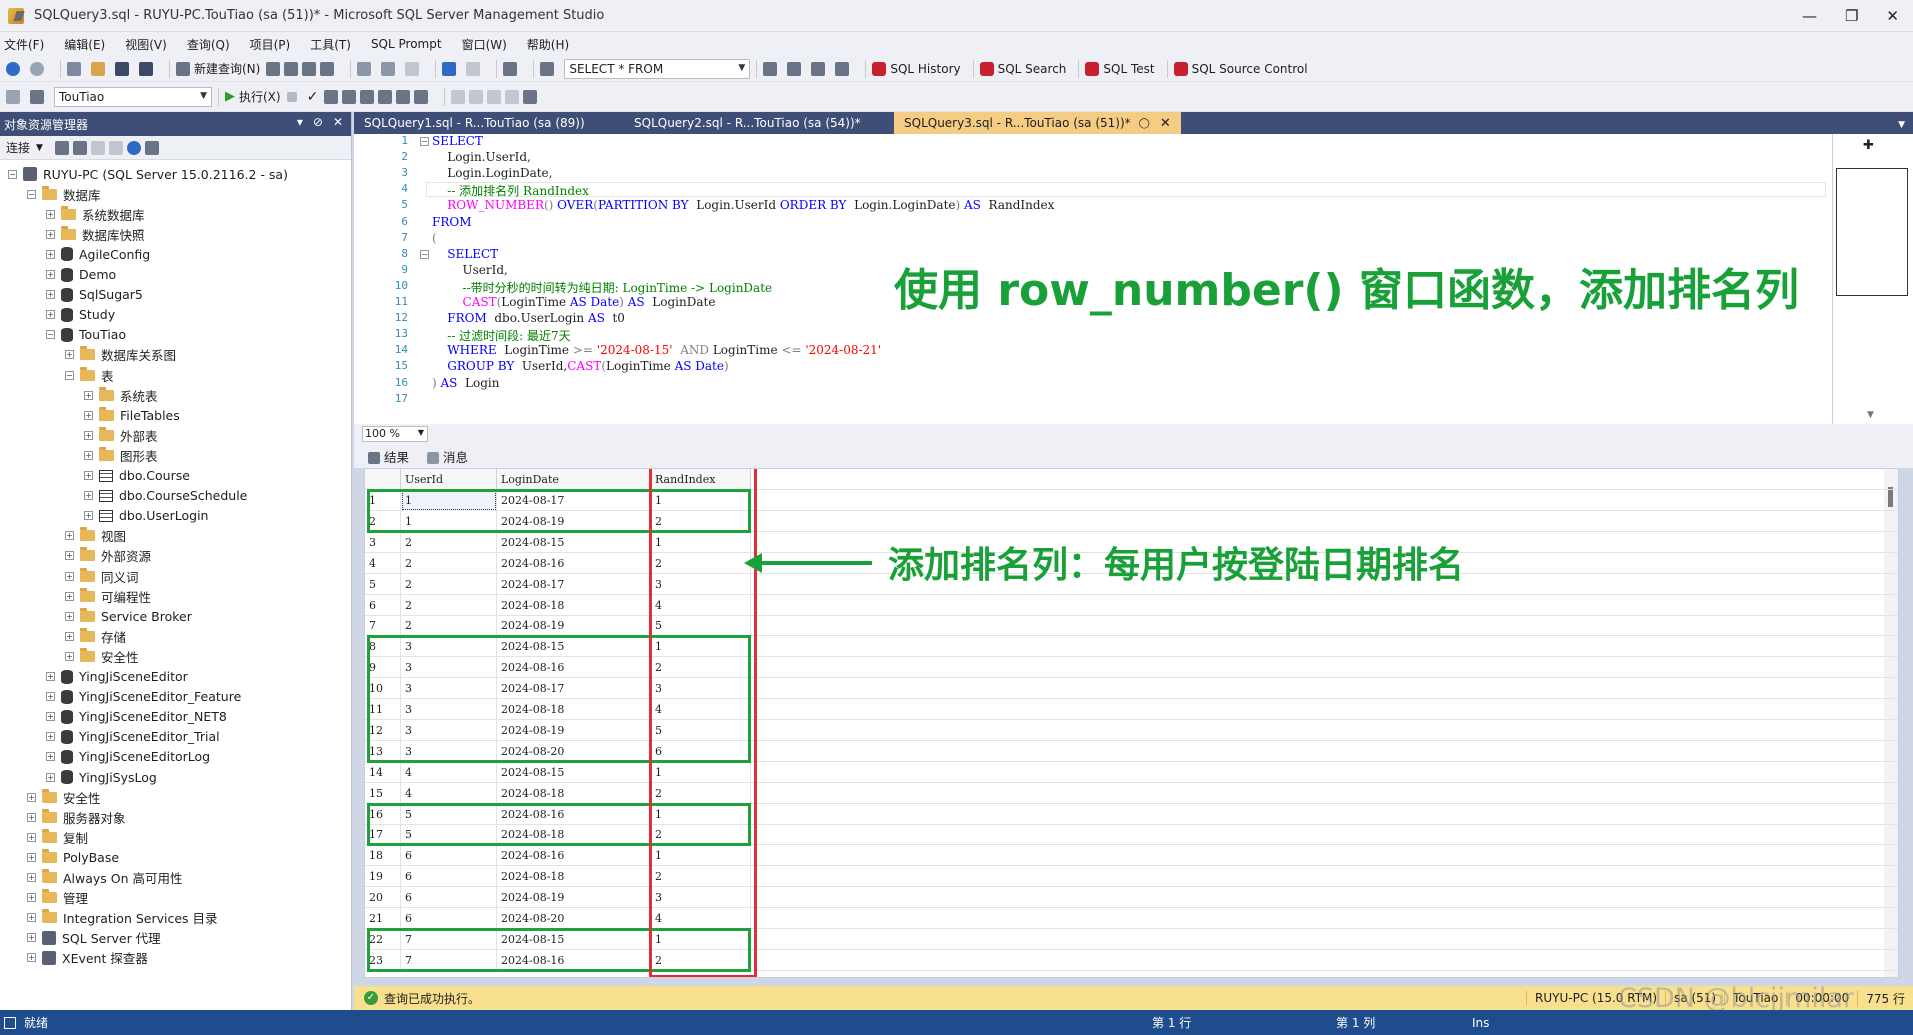 This screenshot has height=1035, width=1913. What do you see at coordinates (1868, 145) in the screenshot?
I see `split-icon: ✚` at bounding box center [1868, 145].